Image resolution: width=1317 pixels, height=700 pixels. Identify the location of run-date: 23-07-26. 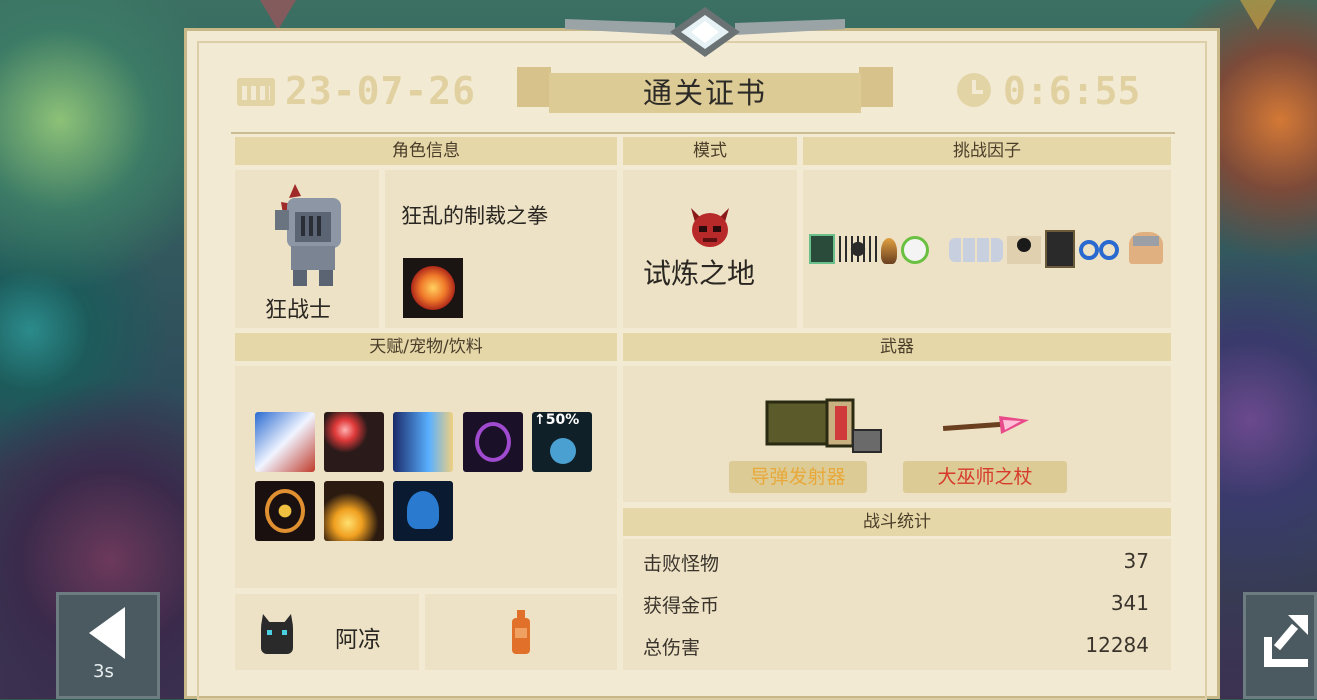
(381, 91).